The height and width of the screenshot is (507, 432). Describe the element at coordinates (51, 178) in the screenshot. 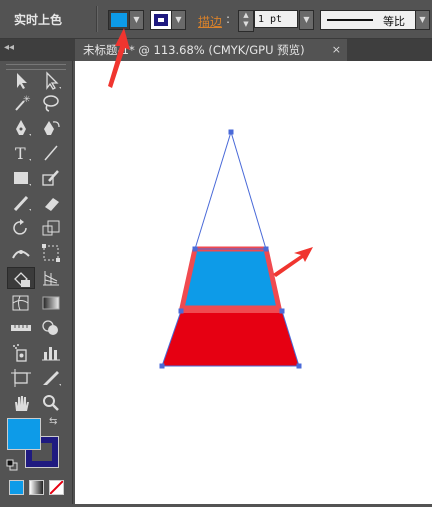

I see `paintbrush-tool-icon` at that location.